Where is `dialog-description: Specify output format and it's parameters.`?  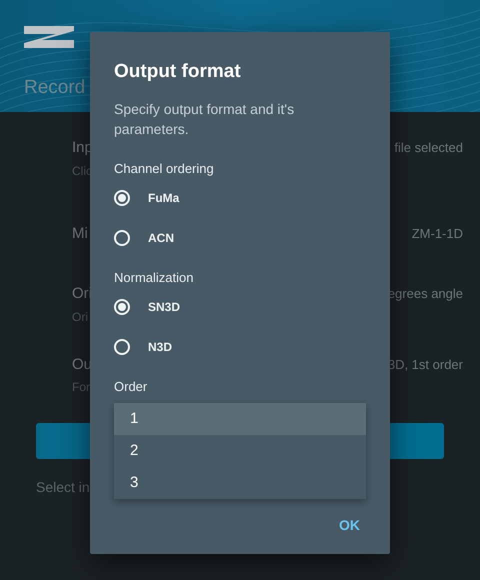
dialog-description: Specify output format and it's parameters. is located at coordinates (205, 119).